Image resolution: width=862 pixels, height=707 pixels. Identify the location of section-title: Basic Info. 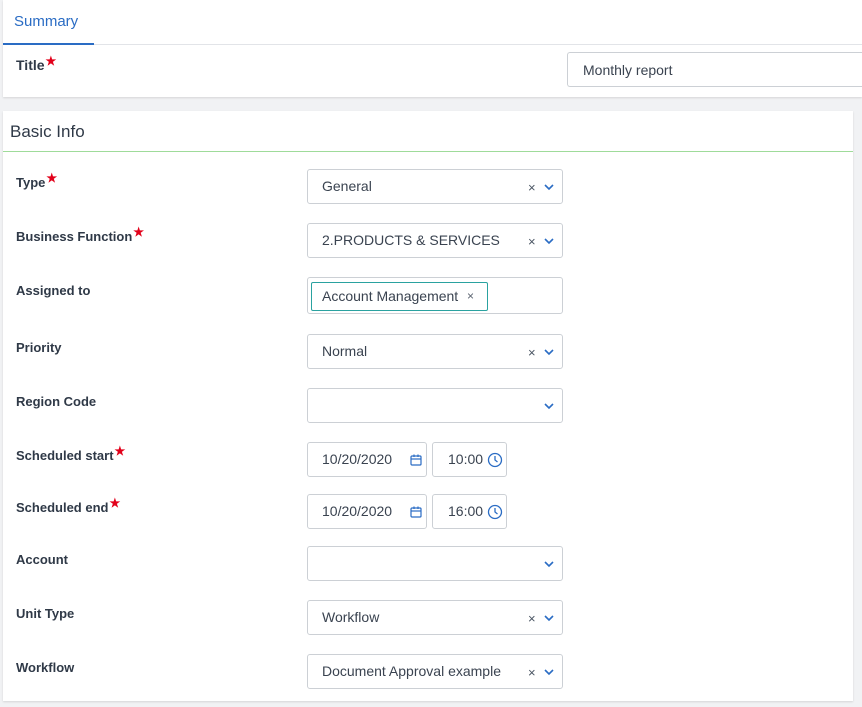
(47, 131).